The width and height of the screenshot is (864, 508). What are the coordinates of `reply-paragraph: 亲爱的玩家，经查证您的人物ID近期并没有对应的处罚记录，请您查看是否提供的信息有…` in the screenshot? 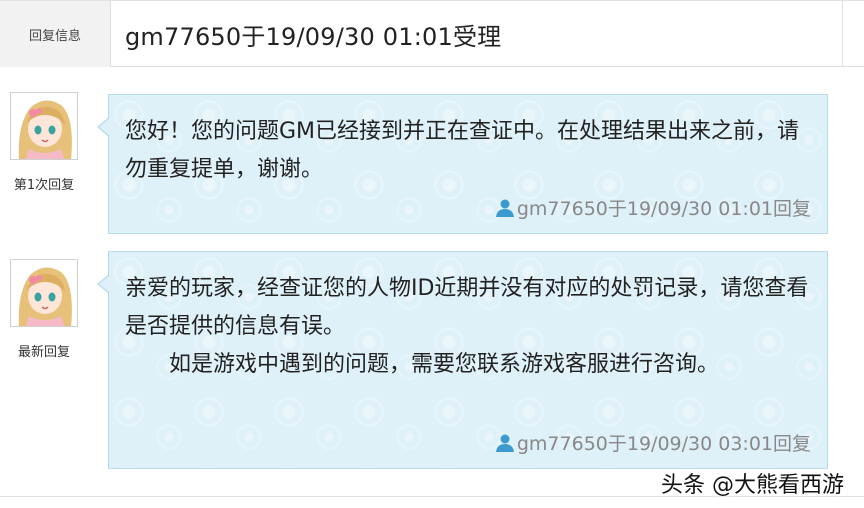 It's located at (467, 307).